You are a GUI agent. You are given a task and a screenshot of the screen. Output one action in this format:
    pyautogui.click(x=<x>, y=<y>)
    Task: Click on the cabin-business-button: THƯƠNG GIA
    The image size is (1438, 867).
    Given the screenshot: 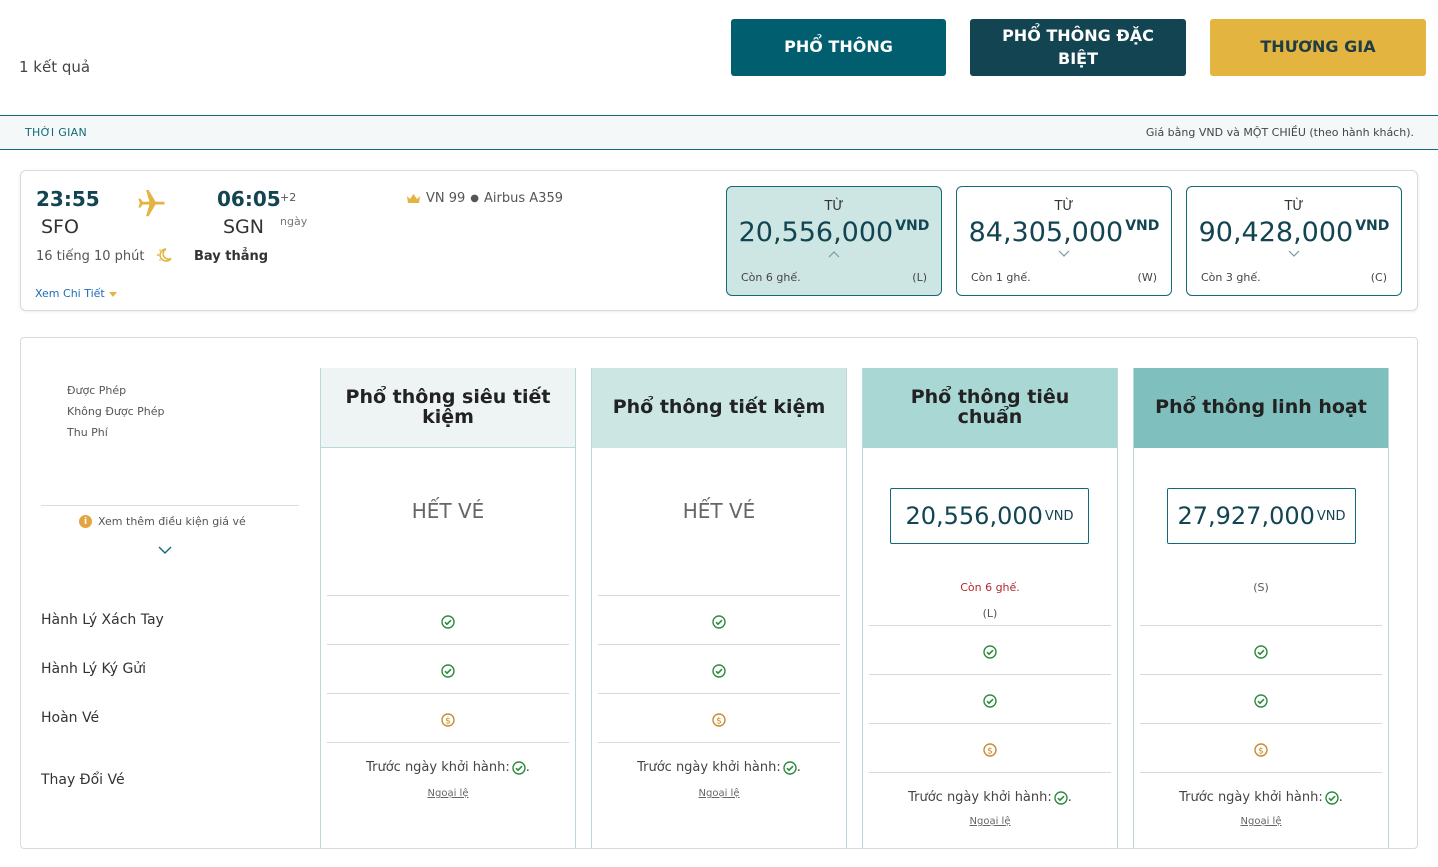 What is the action you would take?
    pyautogui.click(x=1318, y=47)
    